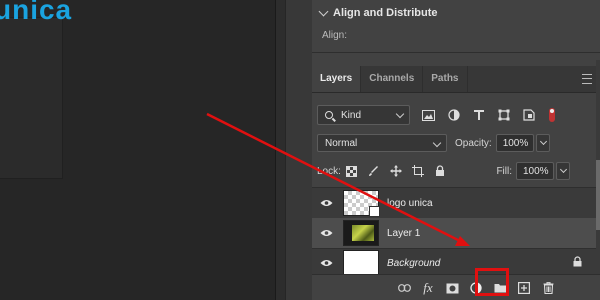 This screenshot has width=600, height=300. Describe the element at coordinates (492, 282) in the screenshot. I see `adjustment-button-highlight` at that location.